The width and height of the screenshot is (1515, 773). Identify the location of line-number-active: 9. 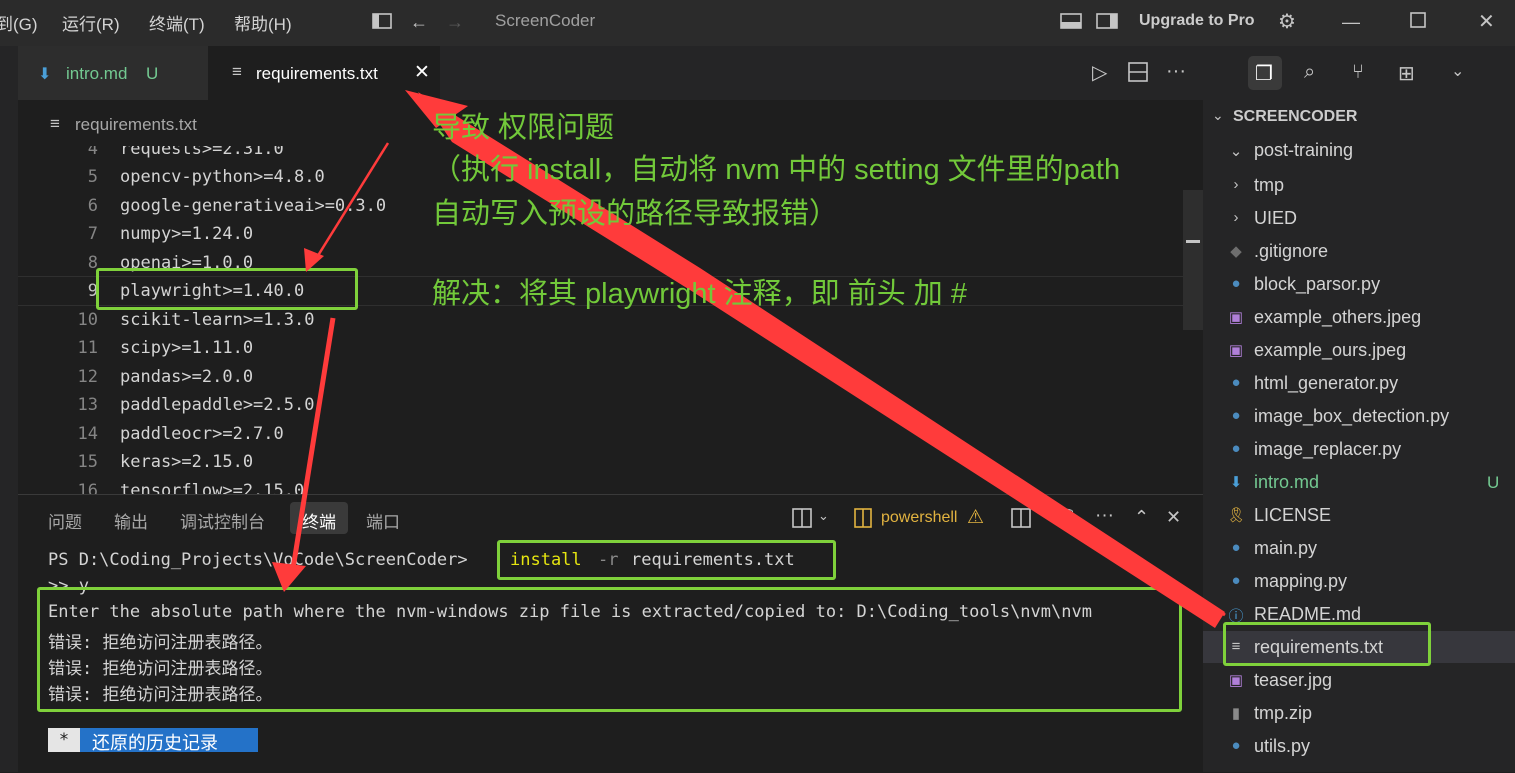
(92, 291).